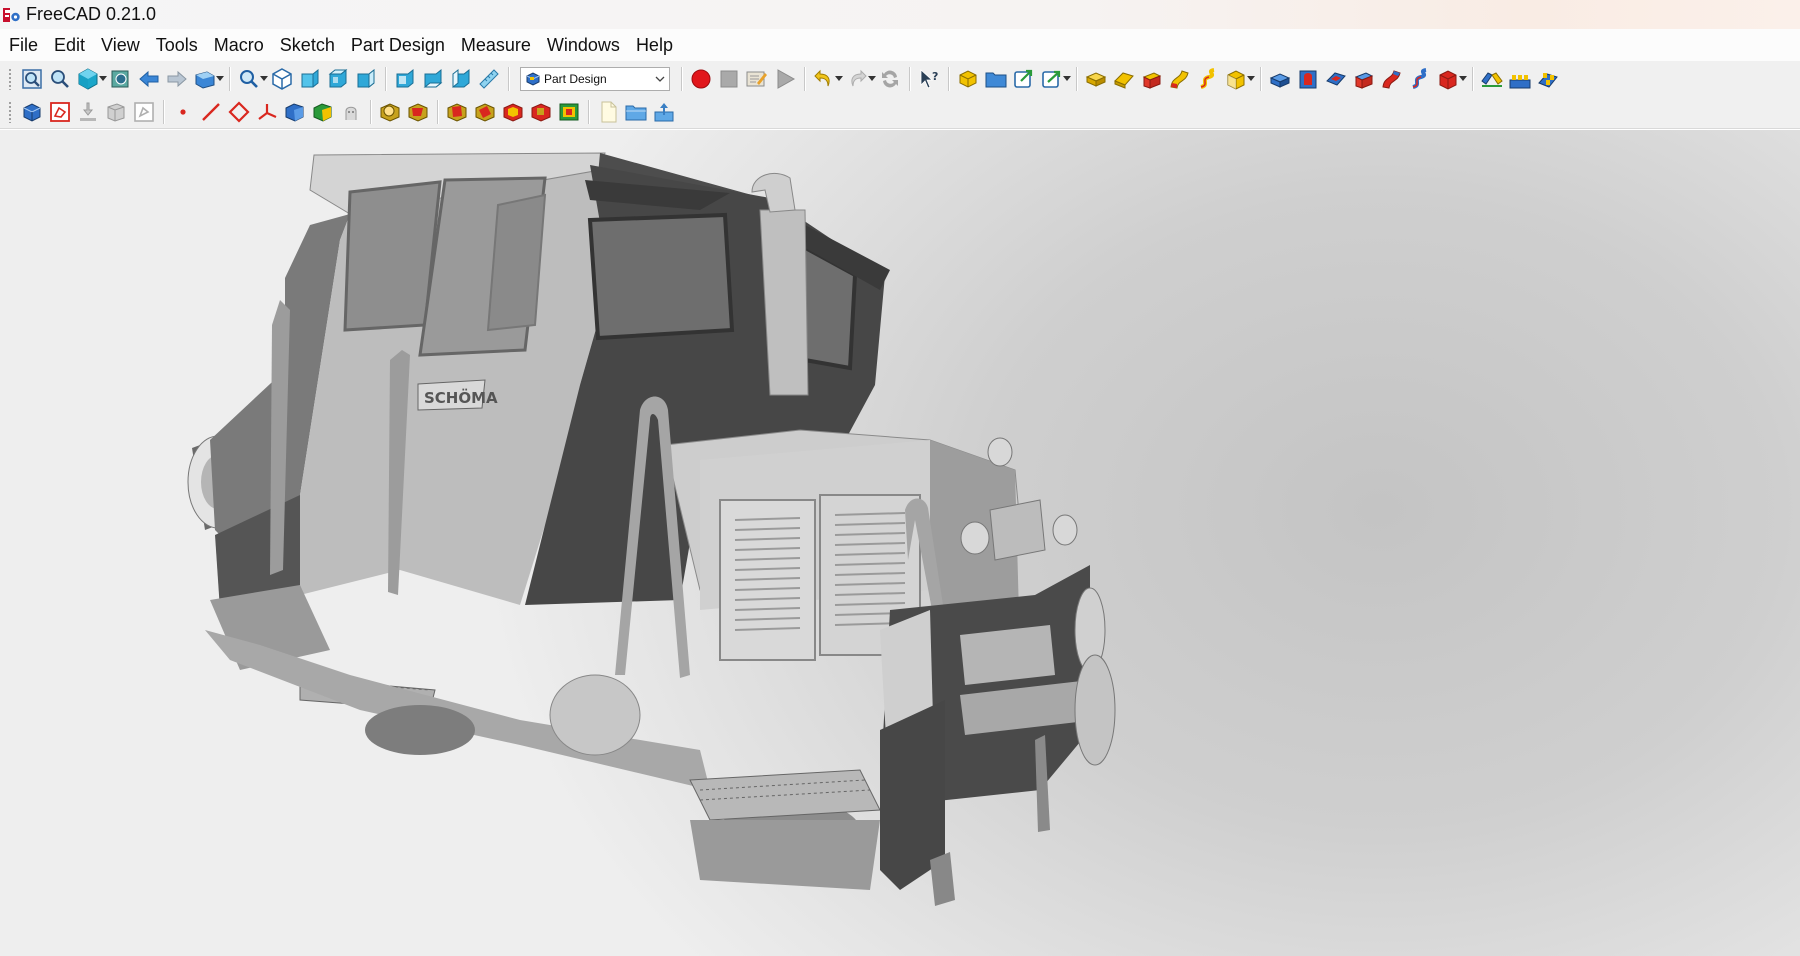 The height and width of the screenshot is (956, 1800). Describe the element at coordinates (205, 79) in the screenshot. I see `sync-view-icon` at that location.